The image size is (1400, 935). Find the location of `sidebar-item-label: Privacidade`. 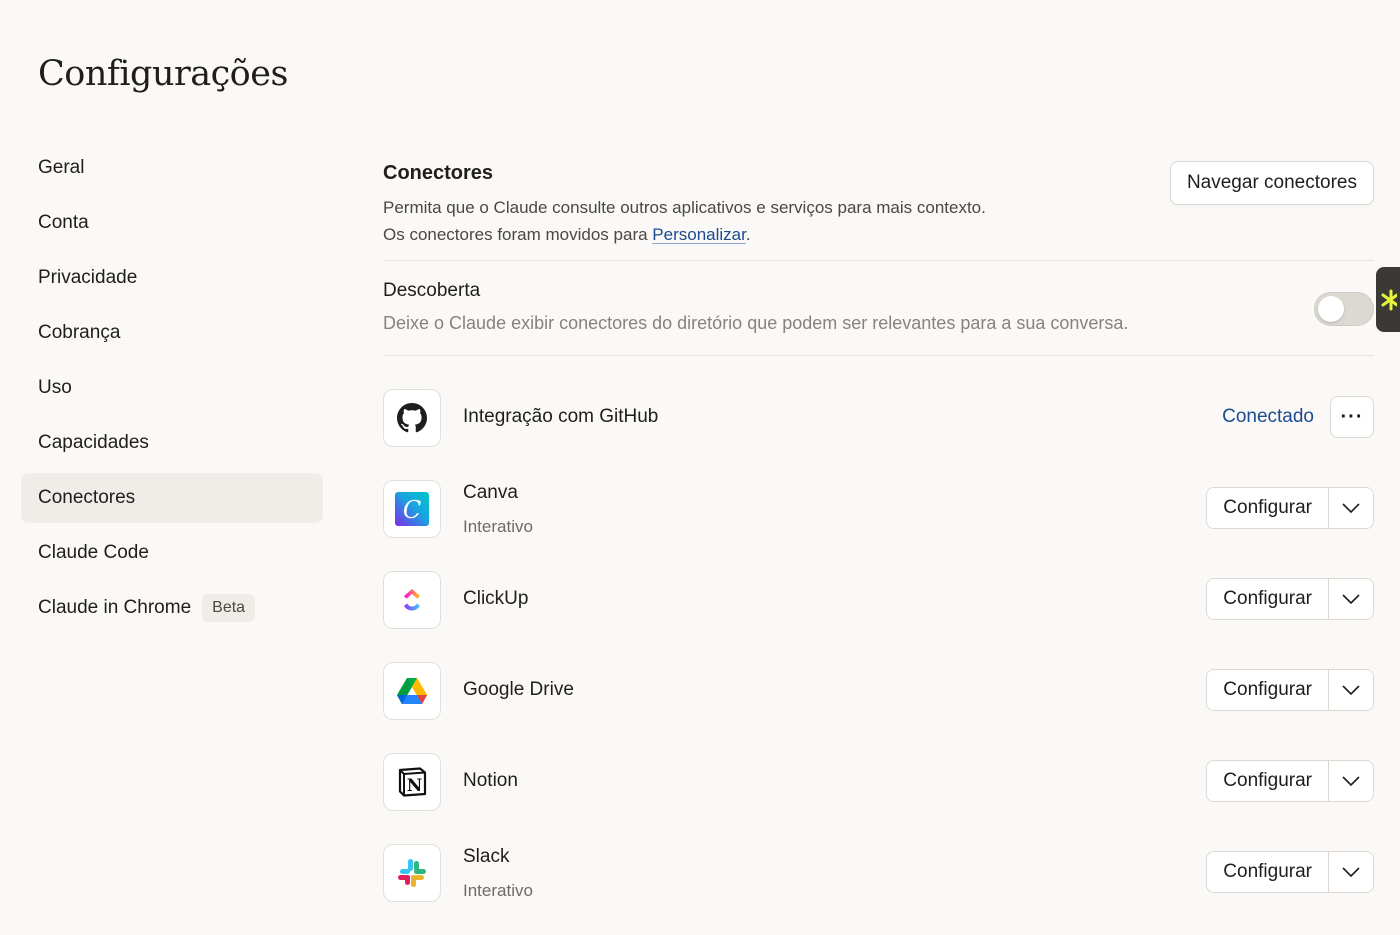

sidebar-item-label: Privacidade is located at coordinates (88, 277).